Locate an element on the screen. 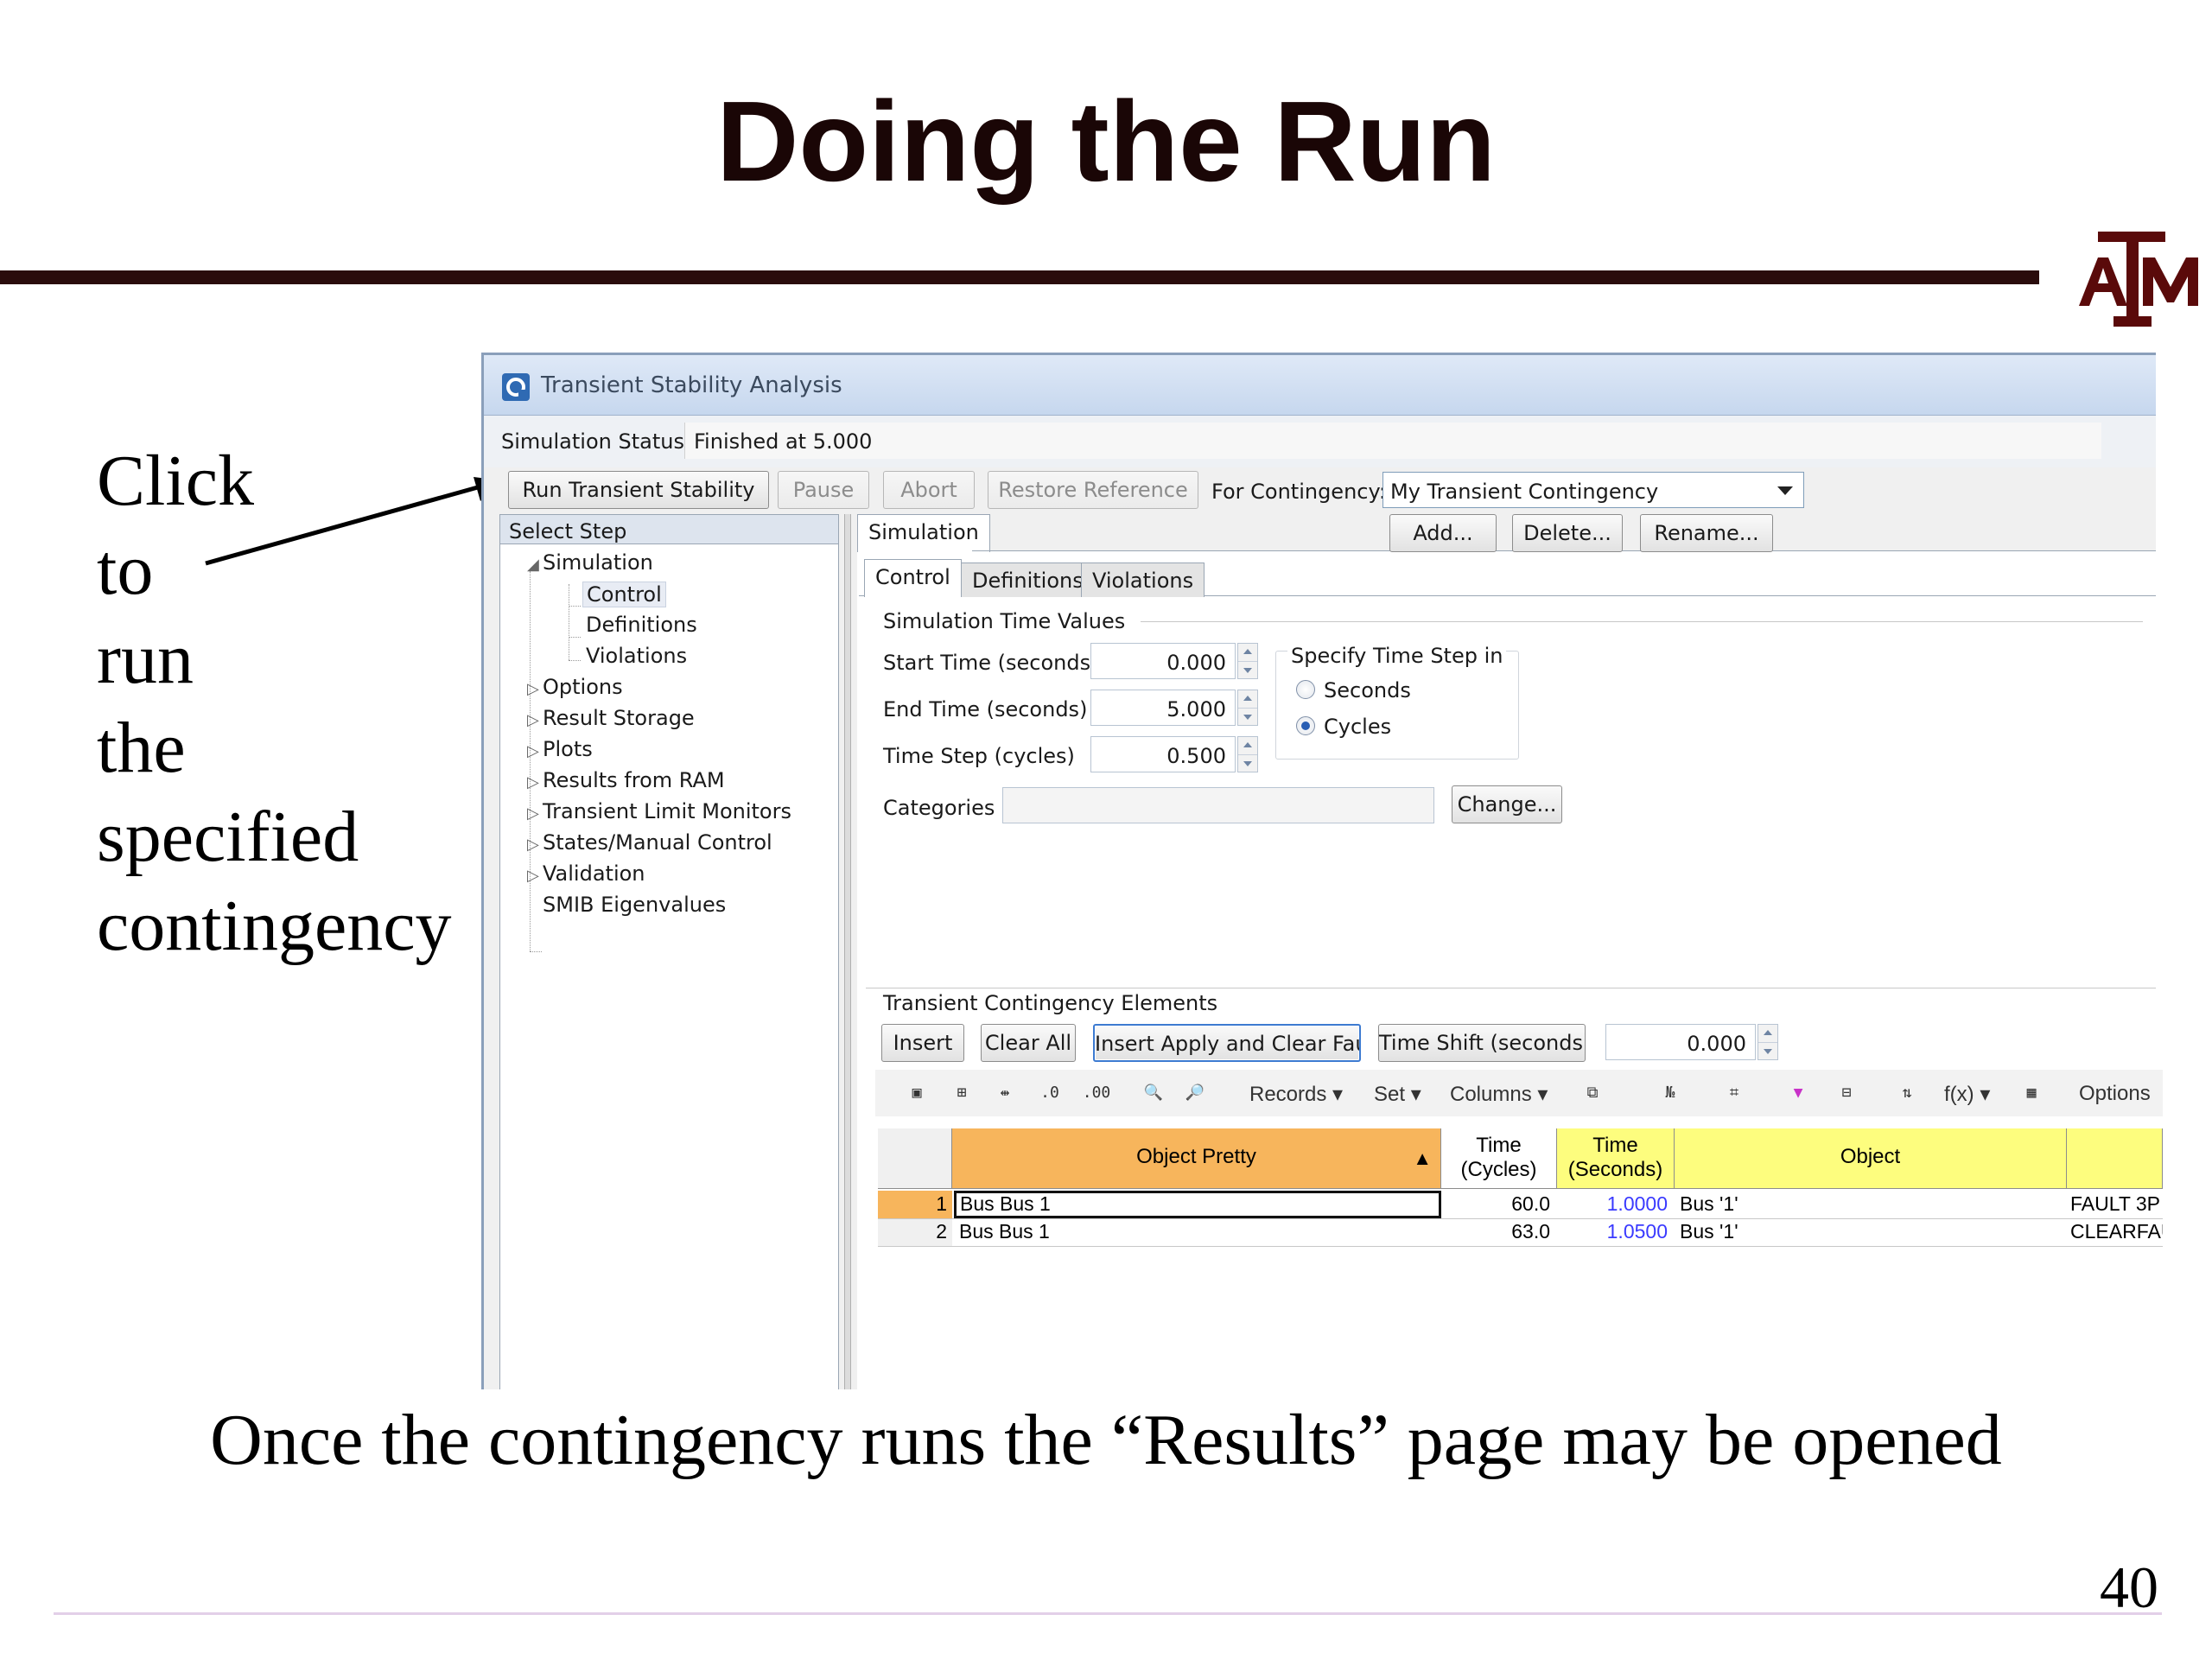  columns-menu: Columns ▾ is located at coordinates (1499, 1094).